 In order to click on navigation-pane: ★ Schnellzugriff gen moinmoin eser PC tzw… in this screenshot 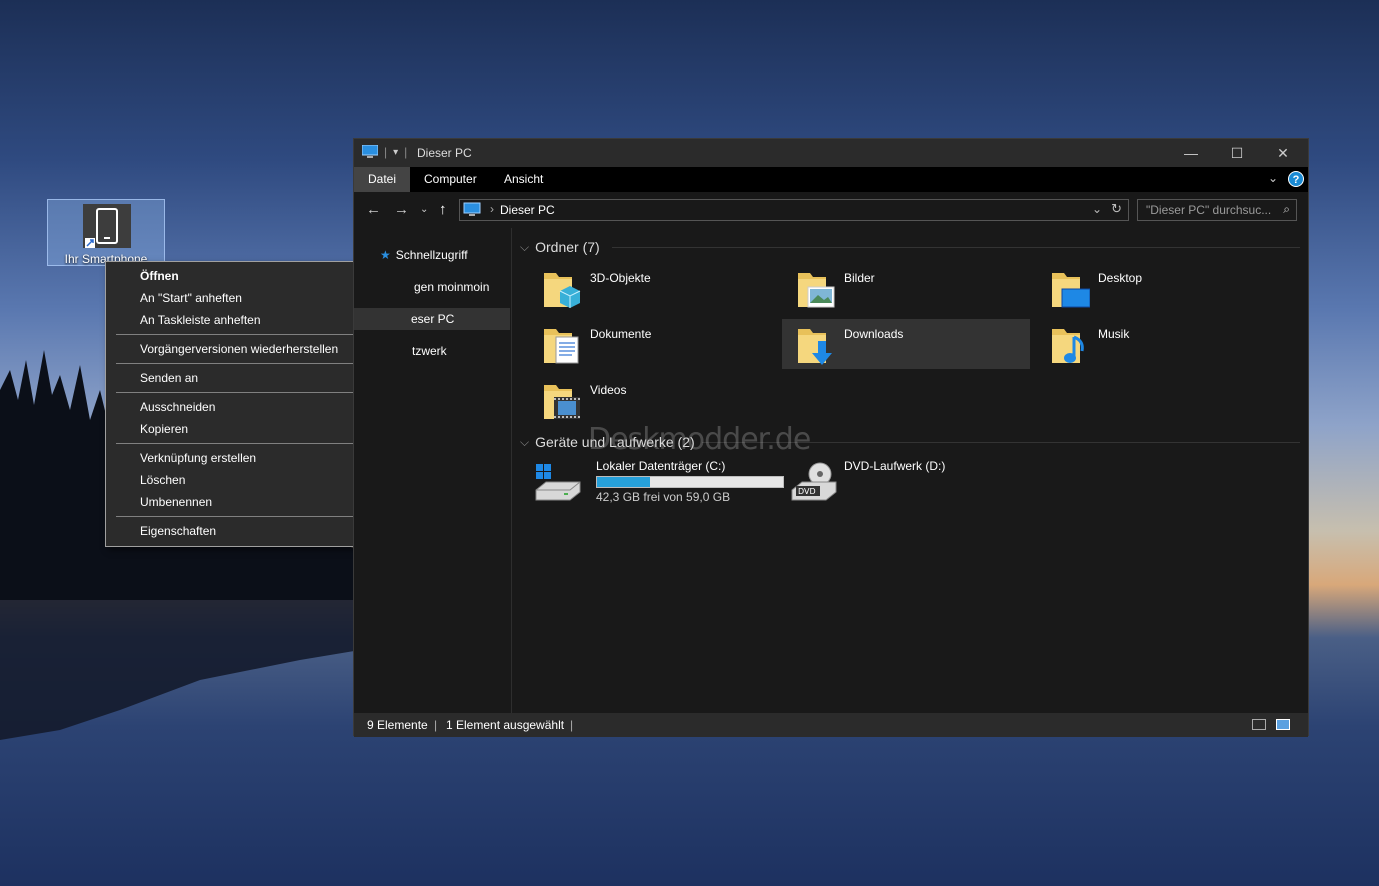, I will do `click(433, 470)`.